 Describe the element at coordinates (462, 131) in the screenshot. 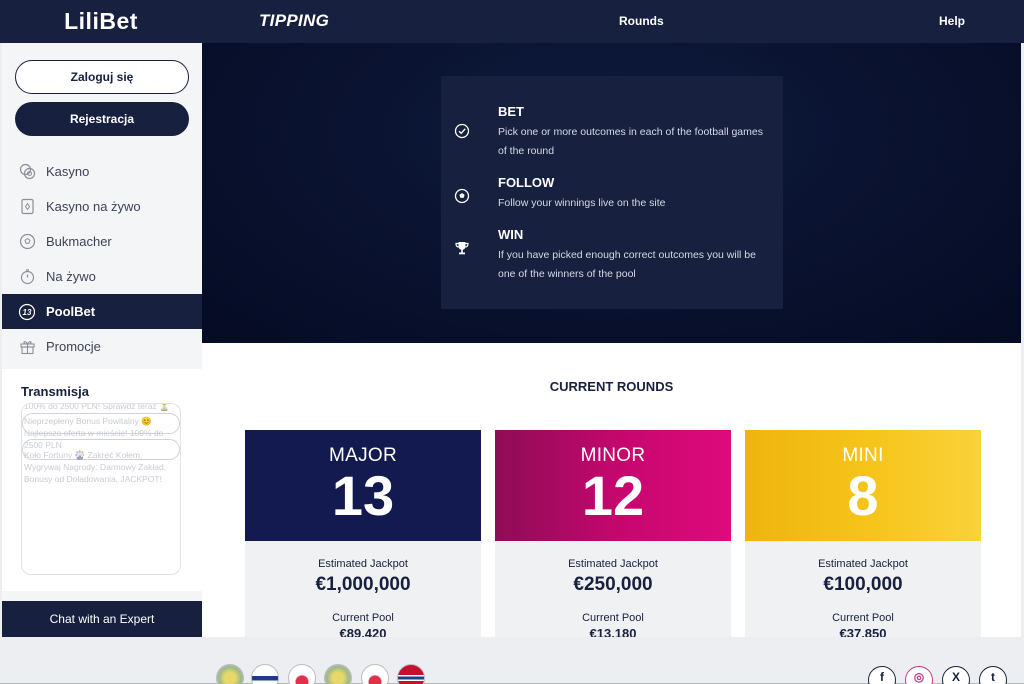

I see `check-circle-icon` at that location.